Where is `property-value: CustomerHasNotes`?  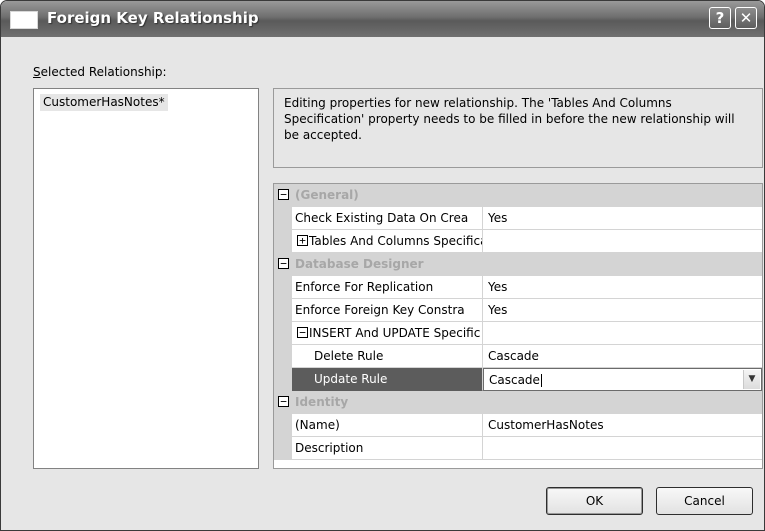 property-value: CustomerHasNotes is located at coordinates (622, 425).